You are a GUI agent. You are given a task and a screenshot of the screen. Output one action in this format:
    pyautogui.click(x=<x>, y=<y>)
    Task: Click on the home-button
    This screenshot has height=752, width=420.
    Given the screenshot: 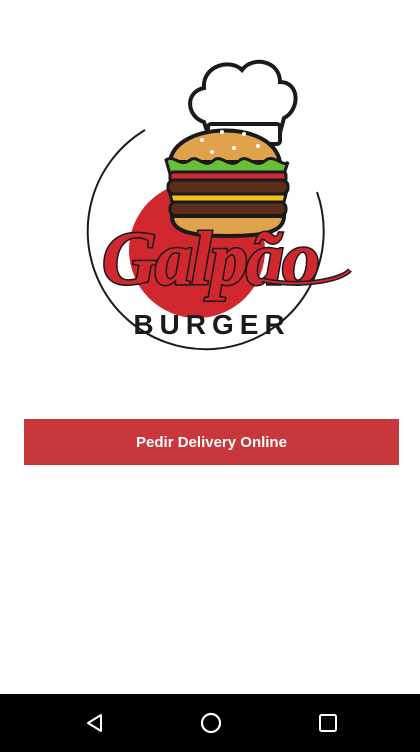 What is the action you would take?
    pyautogui.click(x=211, y=723)
    